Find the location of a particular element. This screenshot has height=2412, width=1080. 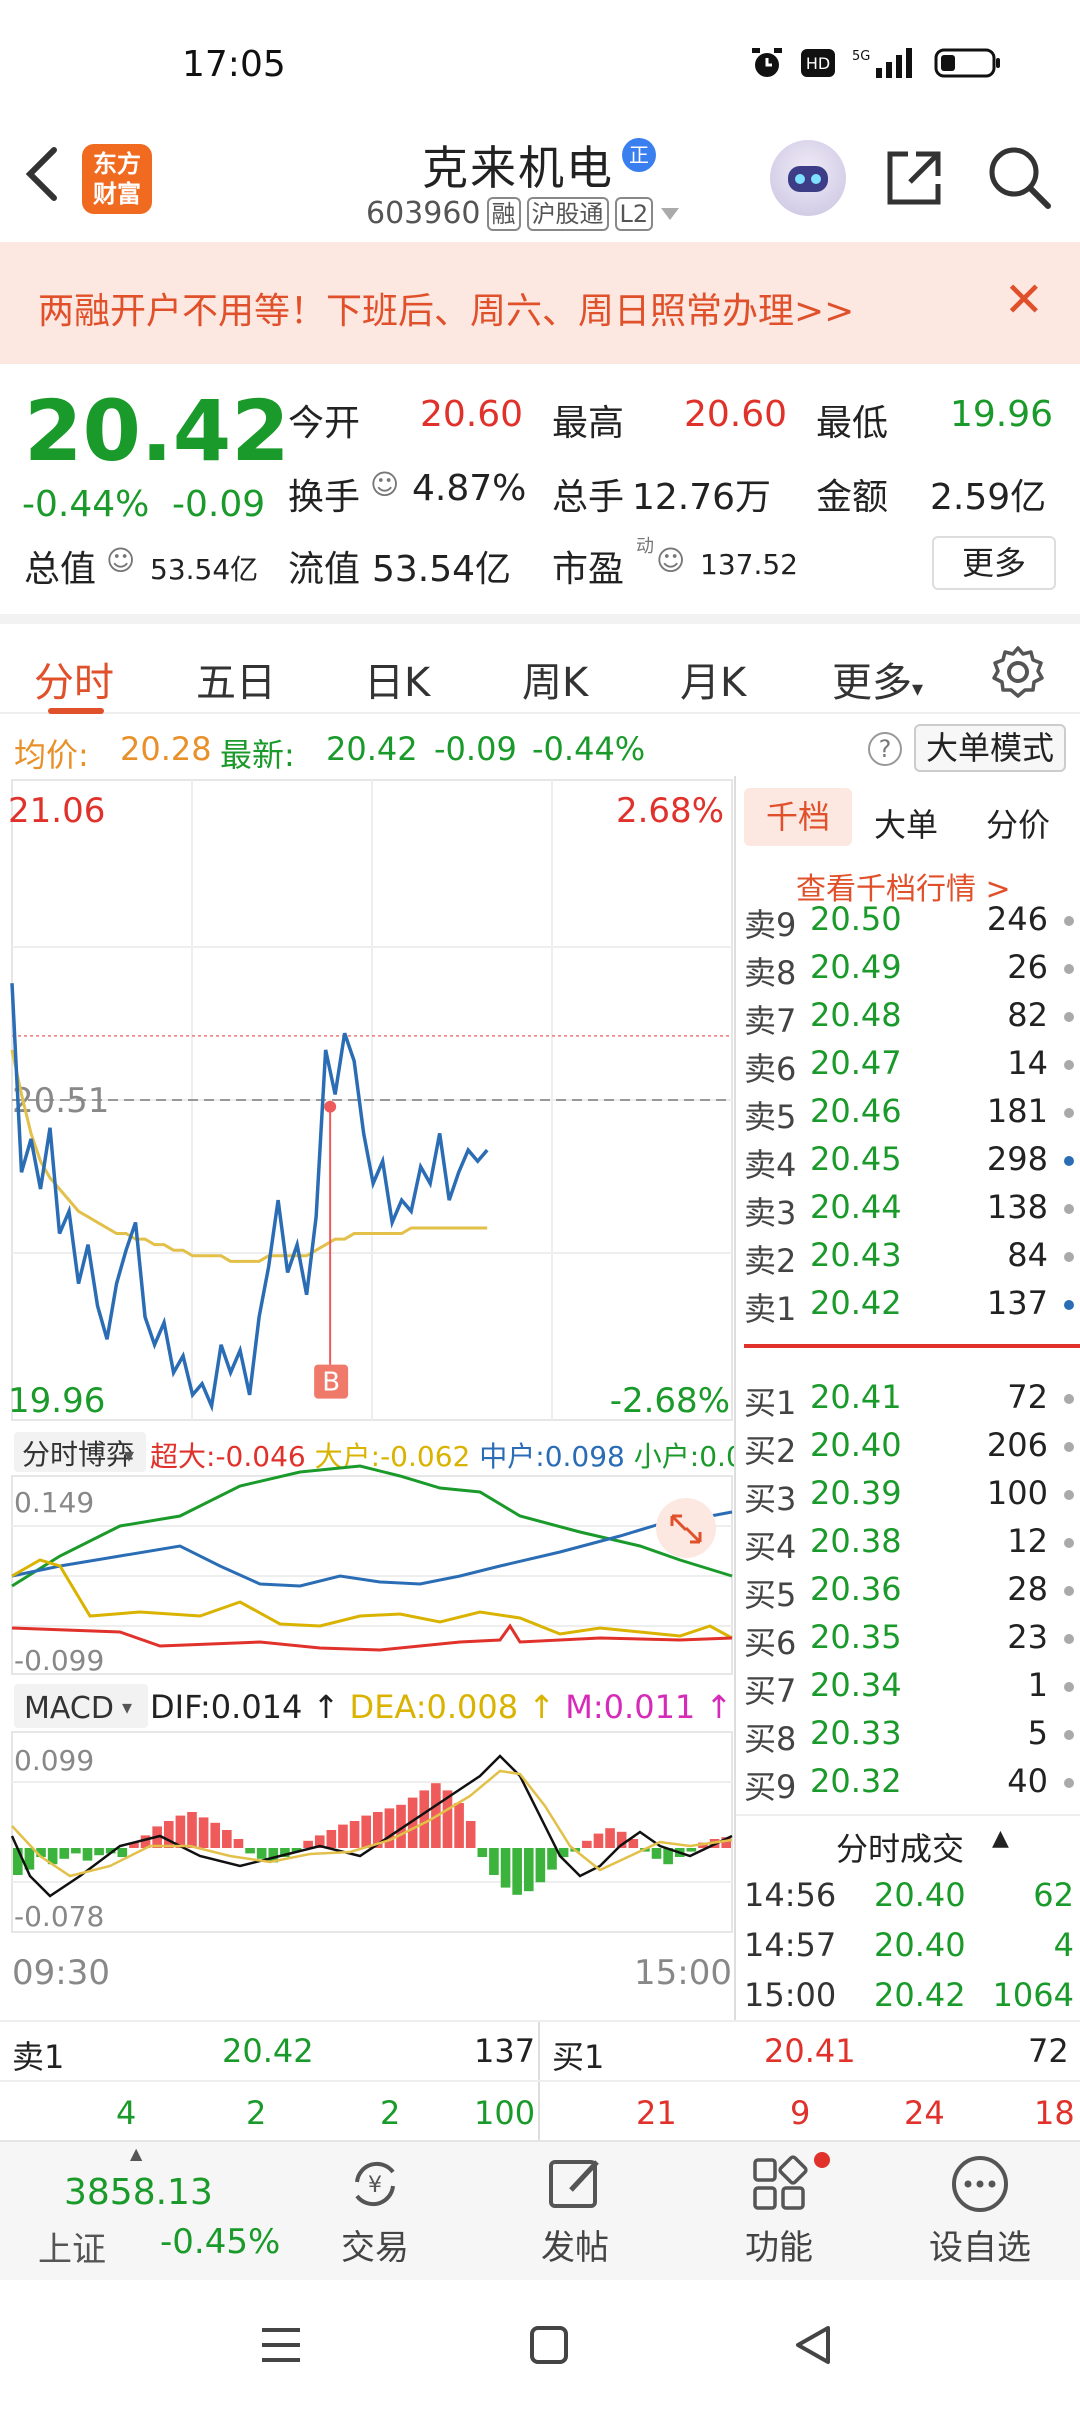

tab-orderbook: 千档 is located at coordinates (798, 817).